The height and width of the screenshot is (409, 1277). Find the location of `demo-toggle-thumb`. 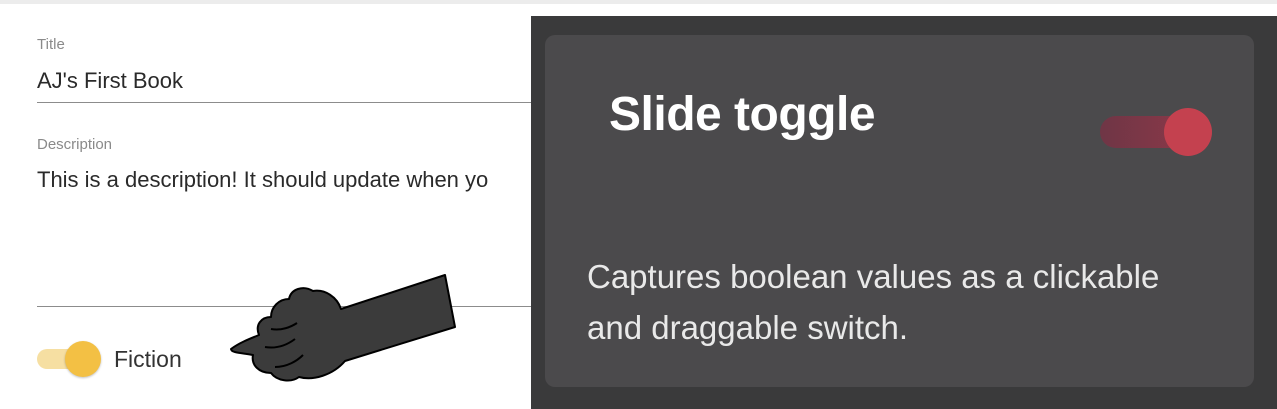

demo-toggle-thumb is located at coordinates (1188, 132).